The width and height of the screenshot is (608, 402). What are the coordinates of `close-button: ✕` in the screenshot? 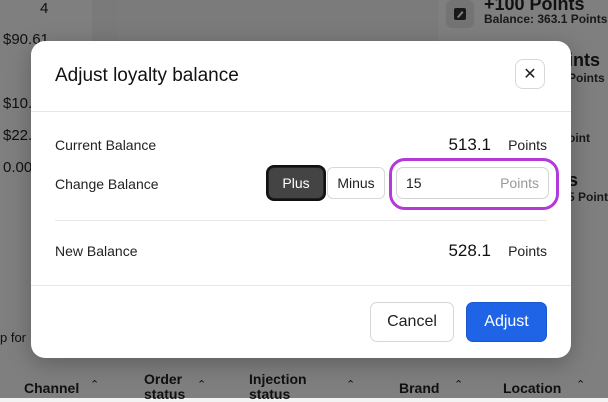 It's located at (530, 74).